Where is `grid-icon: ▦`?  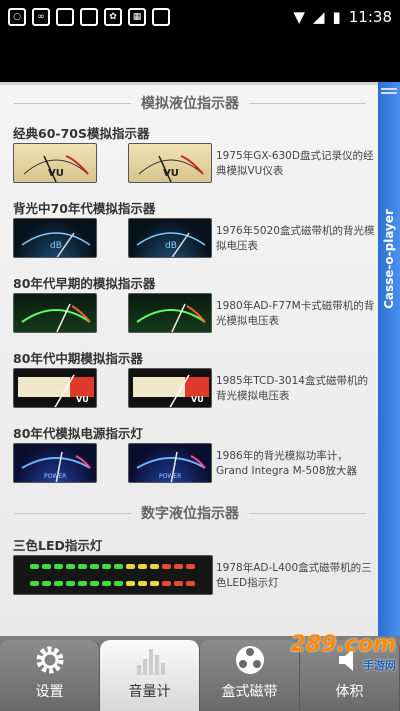
grid-icon: ▦ is located at coordinates (137, 17).